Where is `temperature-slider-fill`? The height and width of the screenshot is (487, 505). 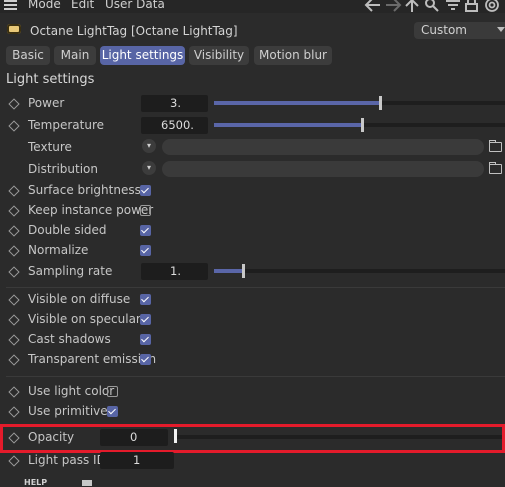 temperature-slider-fill is located at coordinates (288, 125).